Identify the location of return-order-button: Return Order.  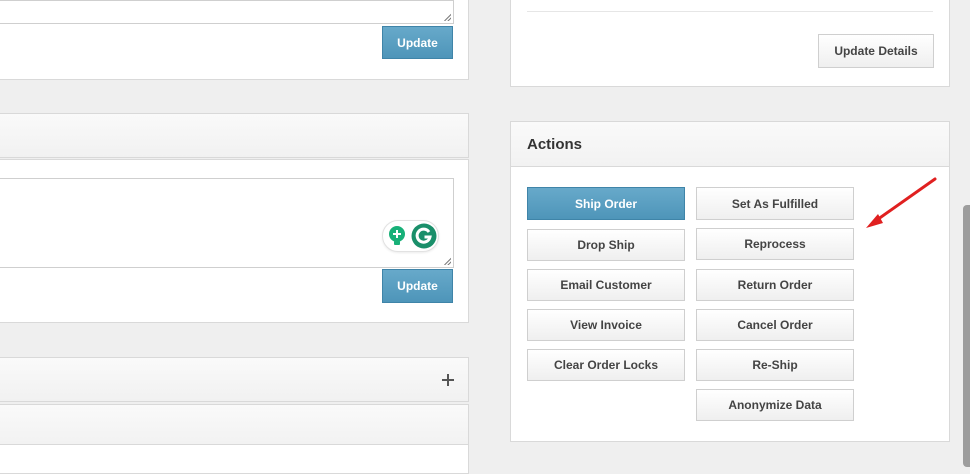
(775, 285).